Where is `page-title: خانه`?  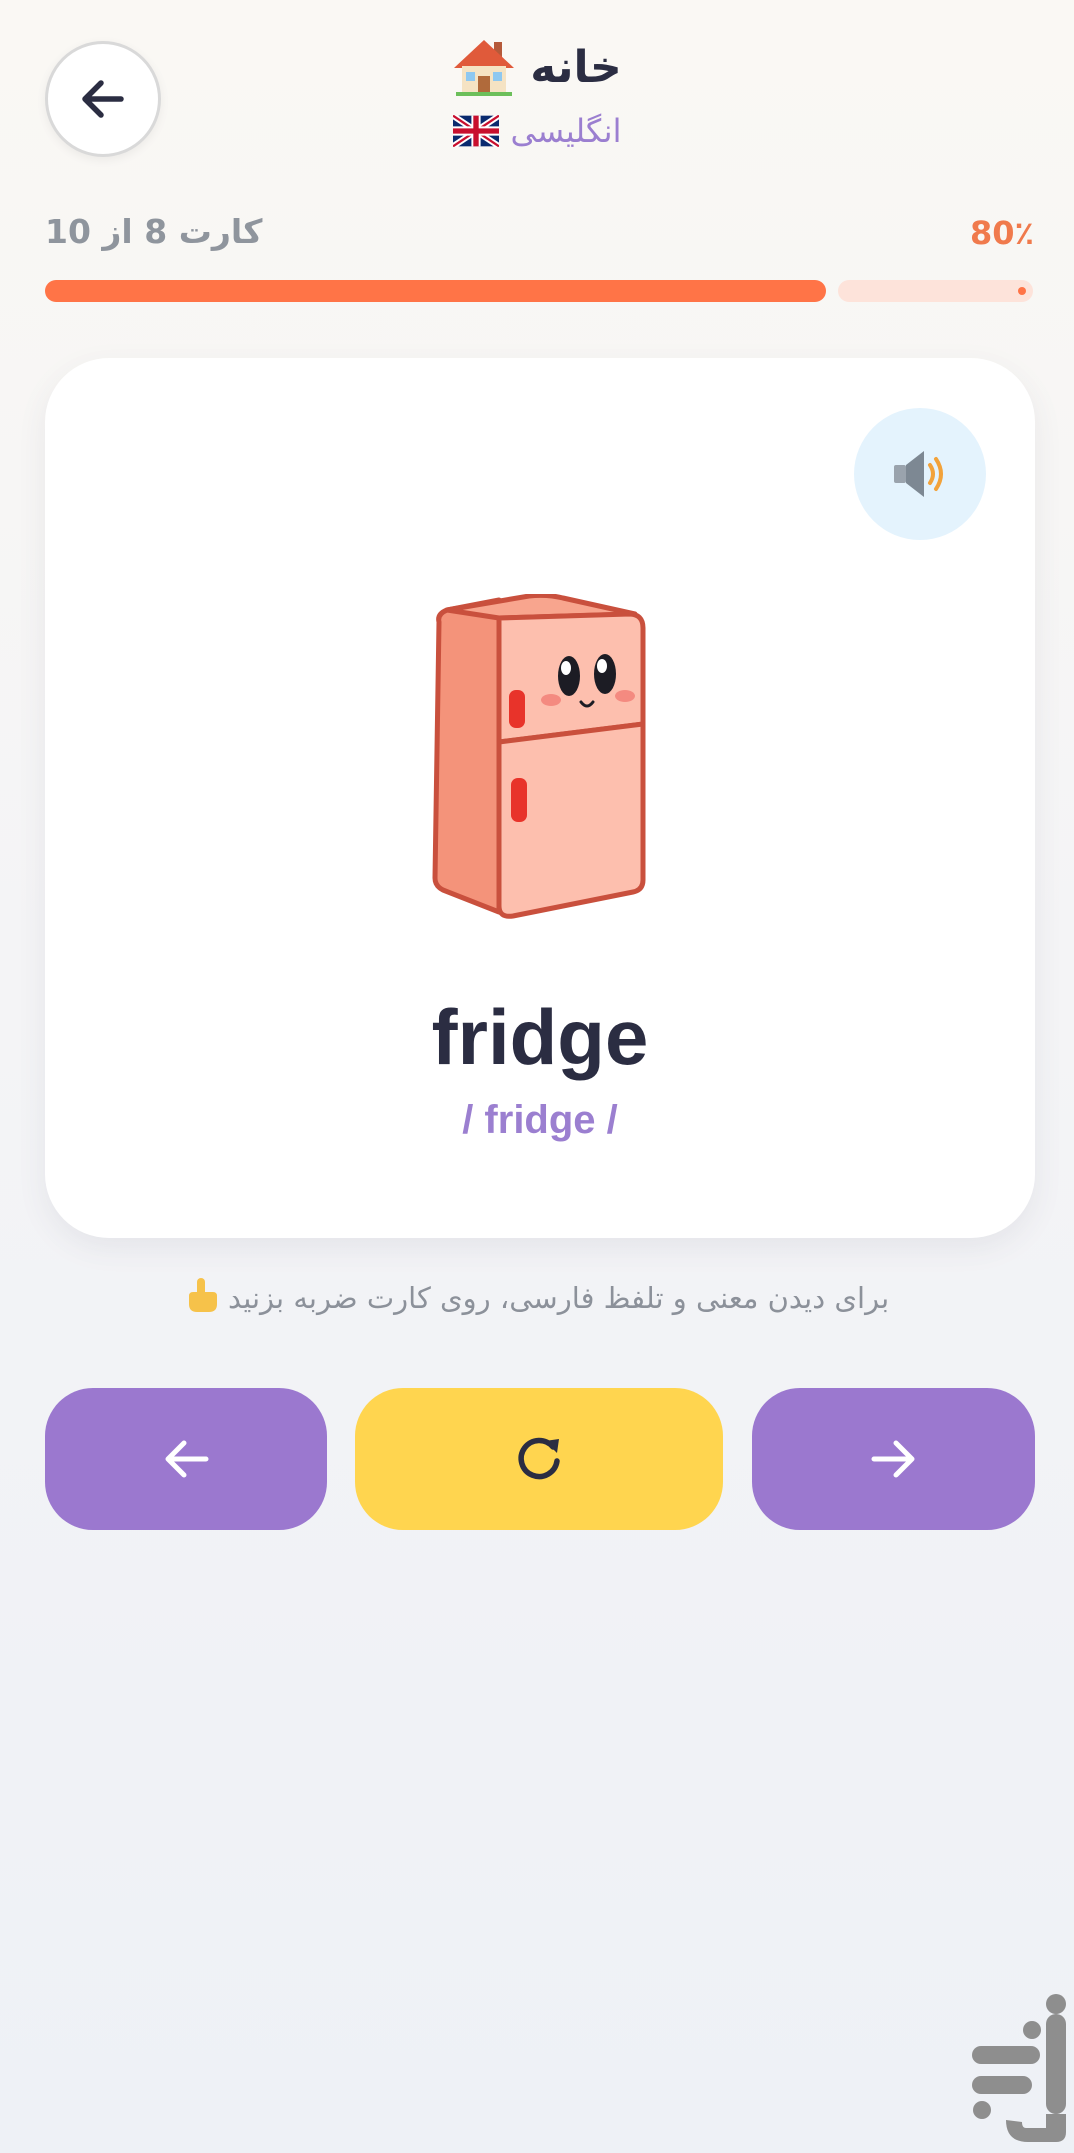
page-title: خانه is located at coordinates (576, 67).